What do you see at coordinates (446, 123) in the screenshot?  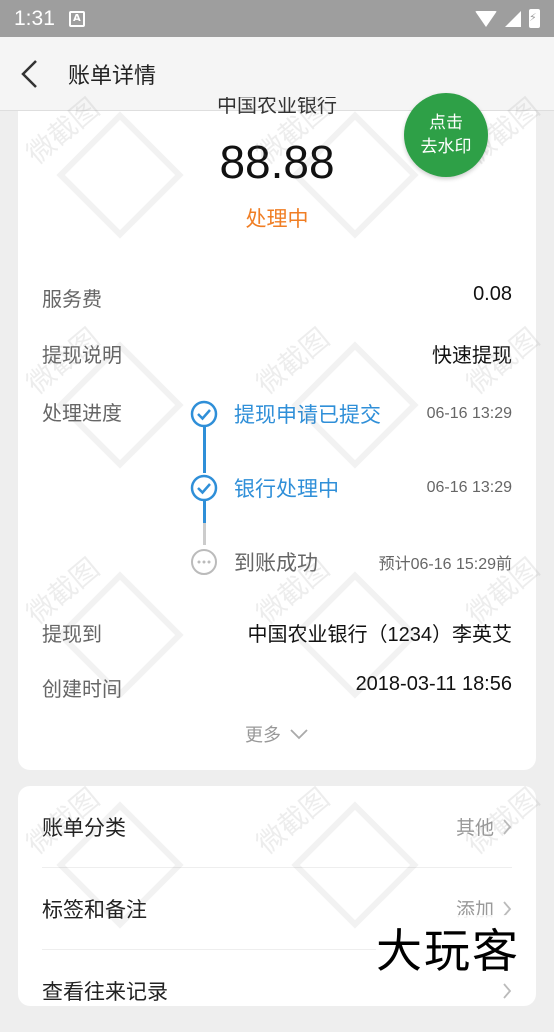 I see `button-line: 点击` at bounding box center [446, 123].